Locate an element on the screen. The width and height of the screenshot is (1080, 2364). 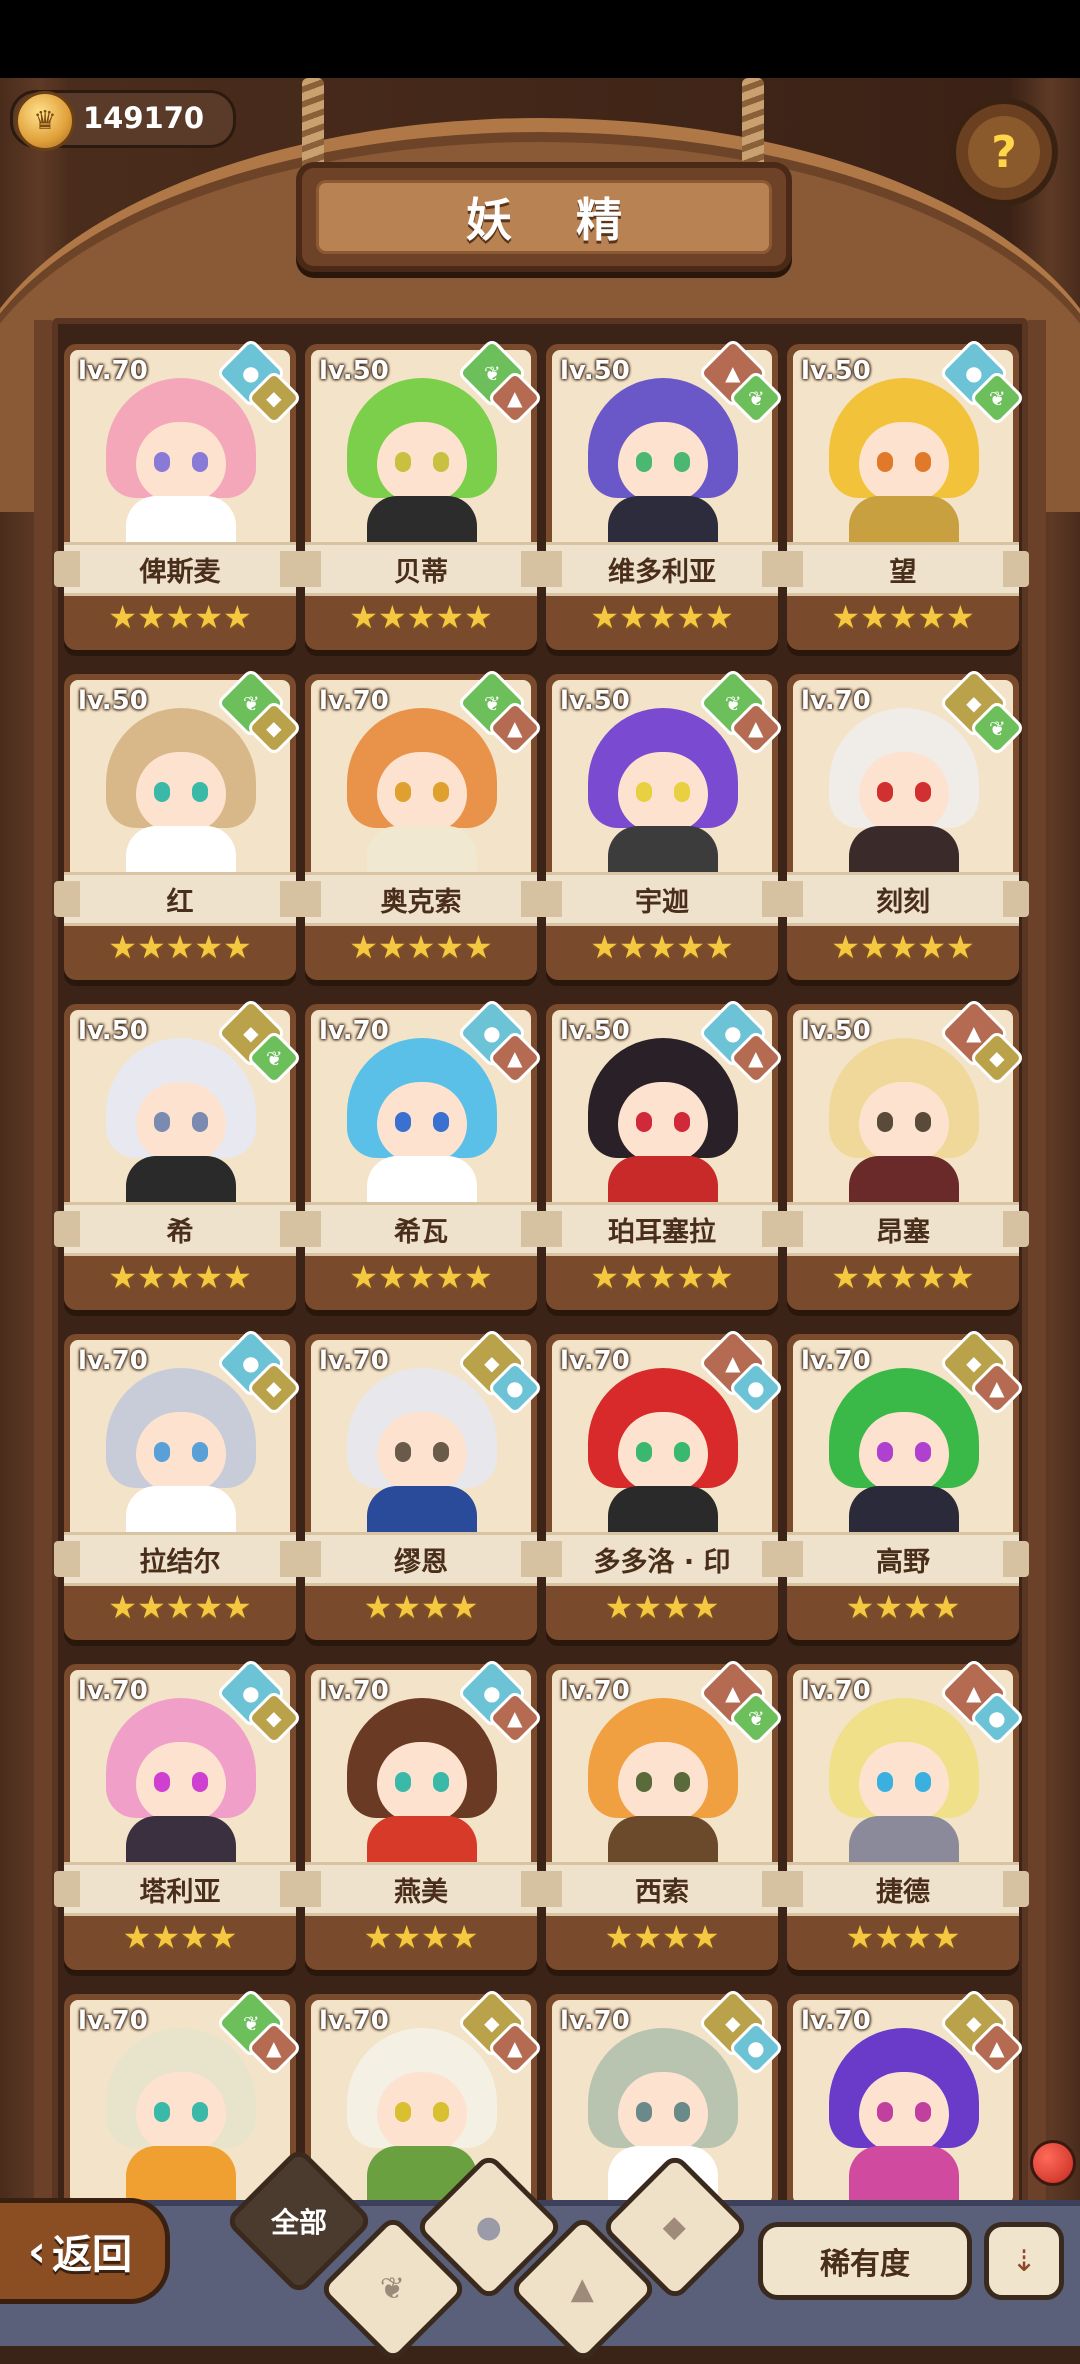
fairy-name: 奥克索 is located at coordinates (421, 902).